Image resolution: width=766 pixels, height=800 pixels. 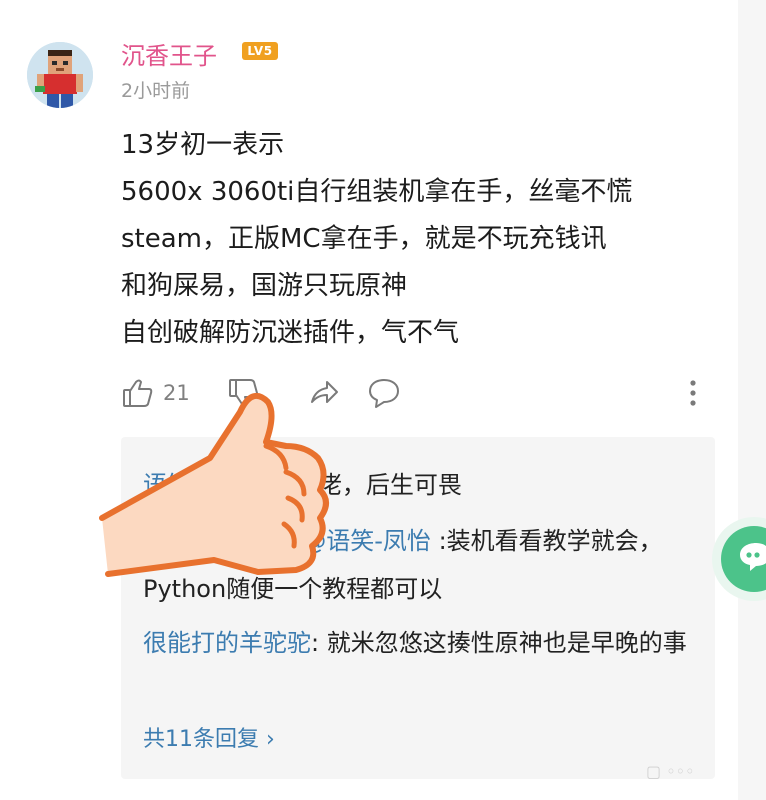 What do you see at coordinates (195, 485) in the screenshot?
I see `reply-author: 语笑-凤怡` at bounding box center [195, 485].